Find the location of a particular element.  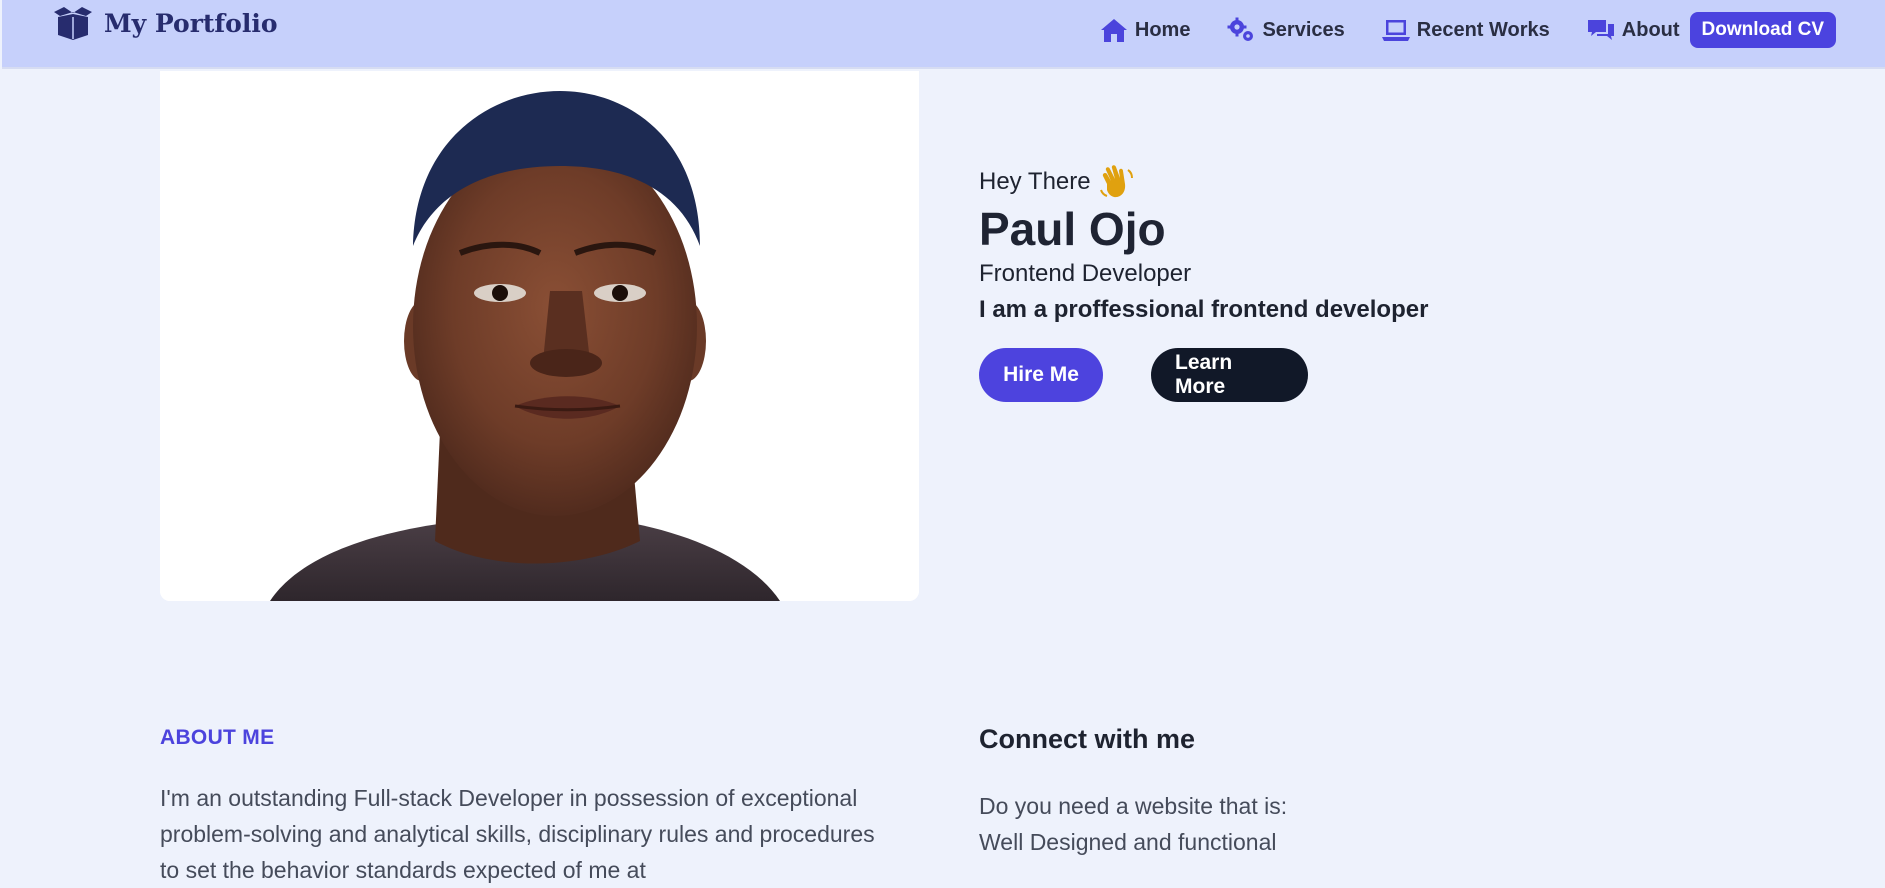

connect-title: Connect with me is located at coordinates (1087, 739).